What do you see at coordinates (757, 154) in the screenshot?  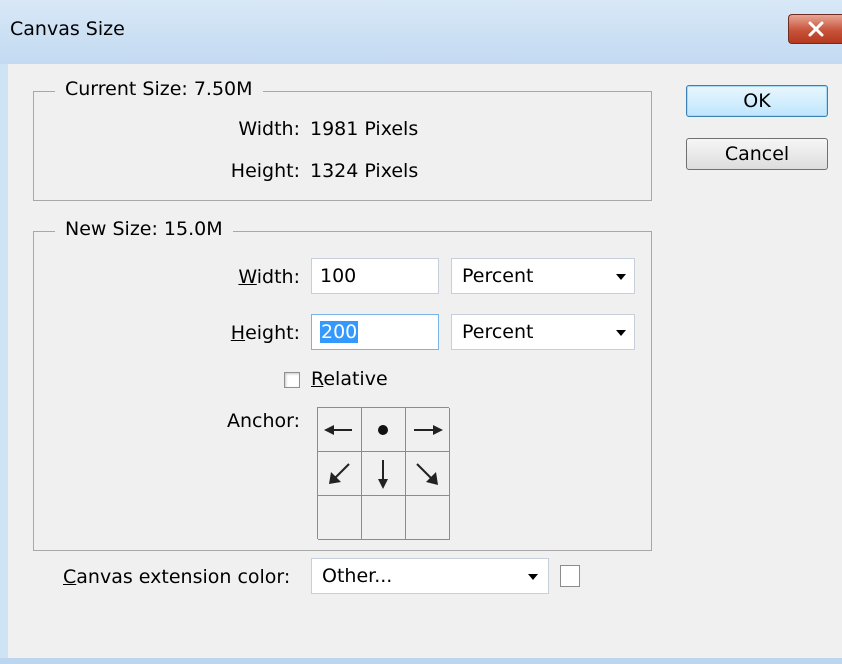 I see `cancel-button: Cancel` at bounding box center [757, 154].